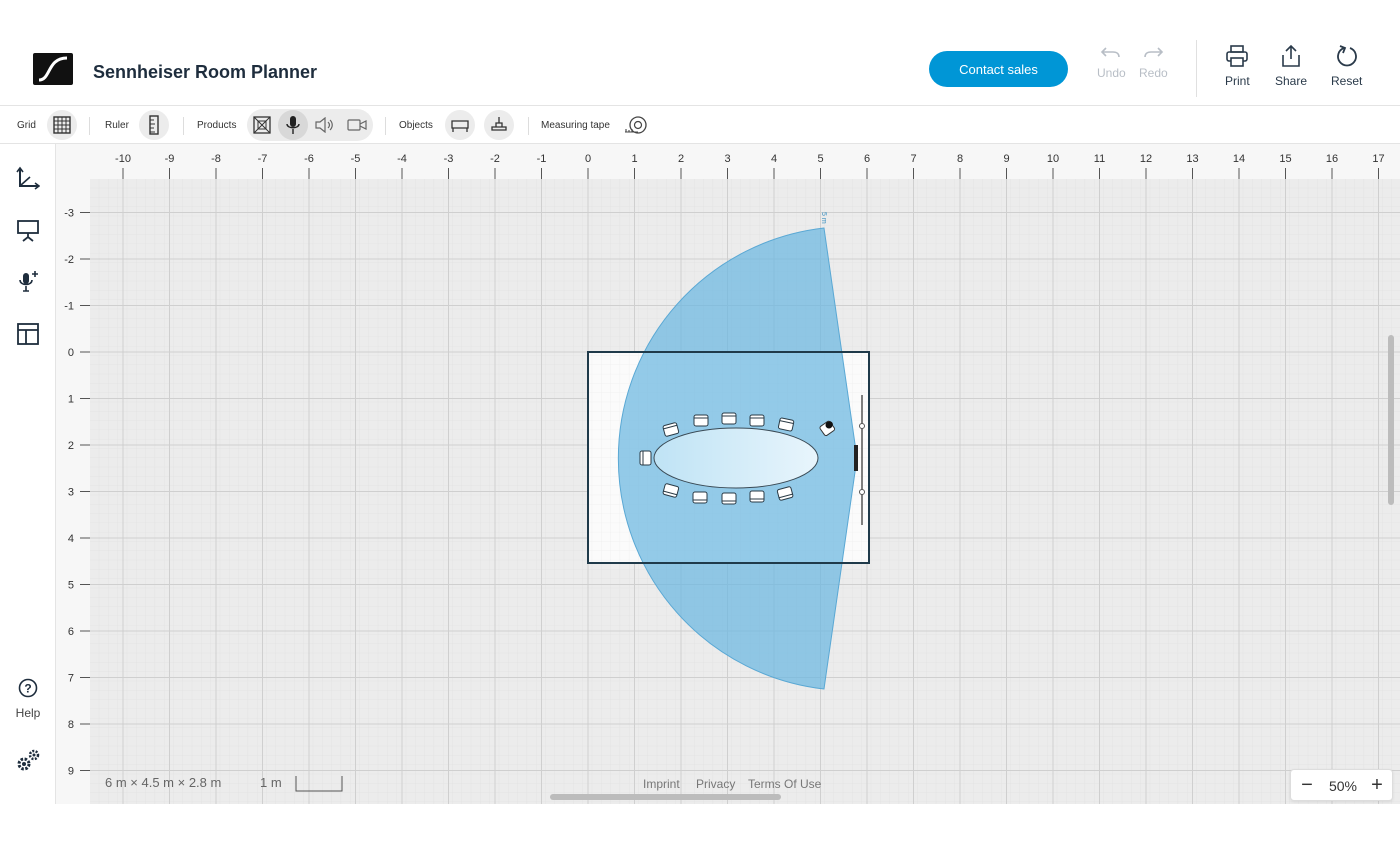 The image size is (1400, 853). Describe the element at coordinates (163, 782) in the screenshot. I see `room-dimensions: 6 m × 4.5 m × 2.8 m` at that location.